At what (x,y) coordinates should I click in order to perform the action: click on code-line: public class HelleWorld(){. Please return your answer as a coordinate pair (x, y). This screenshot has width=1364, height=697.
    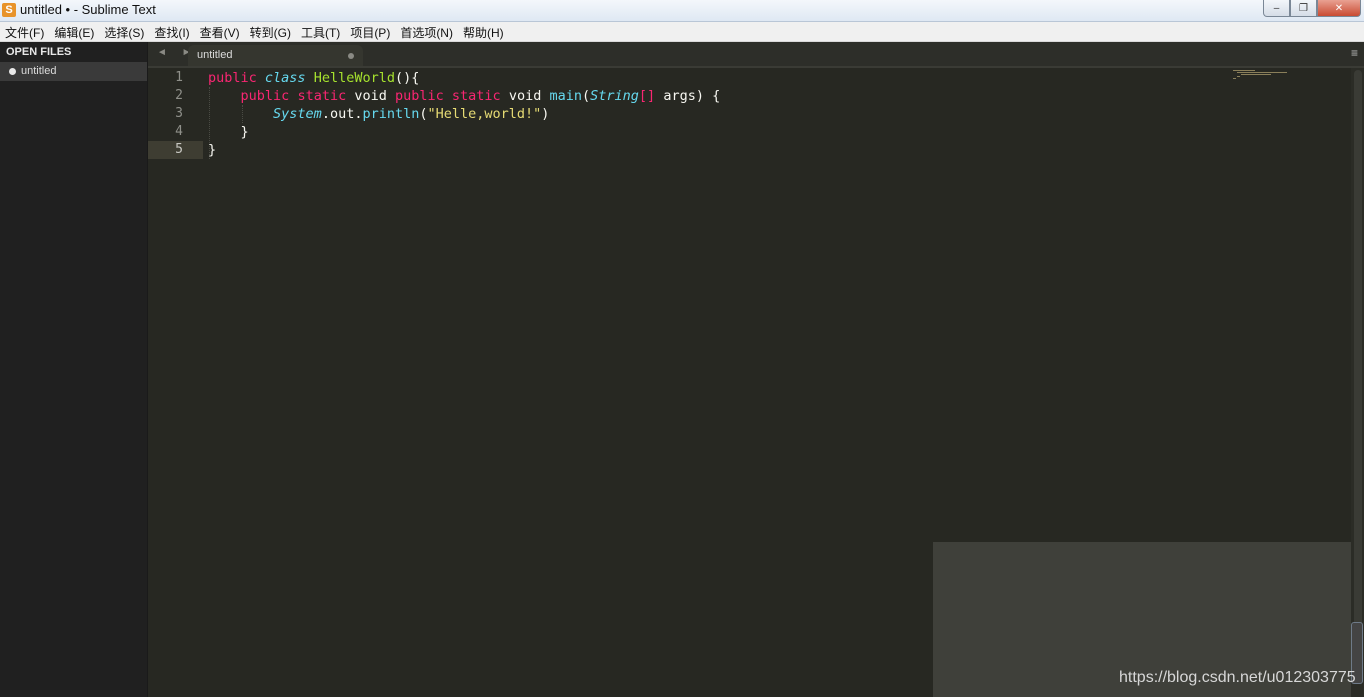
    Looking at the image, I should click on (313, 78).